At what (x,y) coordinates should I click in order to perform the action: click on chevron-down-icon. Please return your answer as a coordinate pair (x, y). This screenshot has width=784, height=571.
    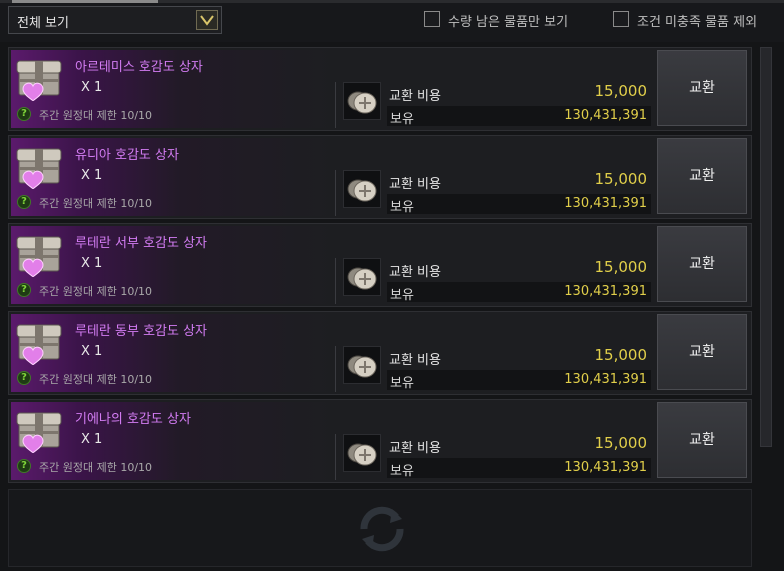
    Looking at the image, I should click on (207, 20).